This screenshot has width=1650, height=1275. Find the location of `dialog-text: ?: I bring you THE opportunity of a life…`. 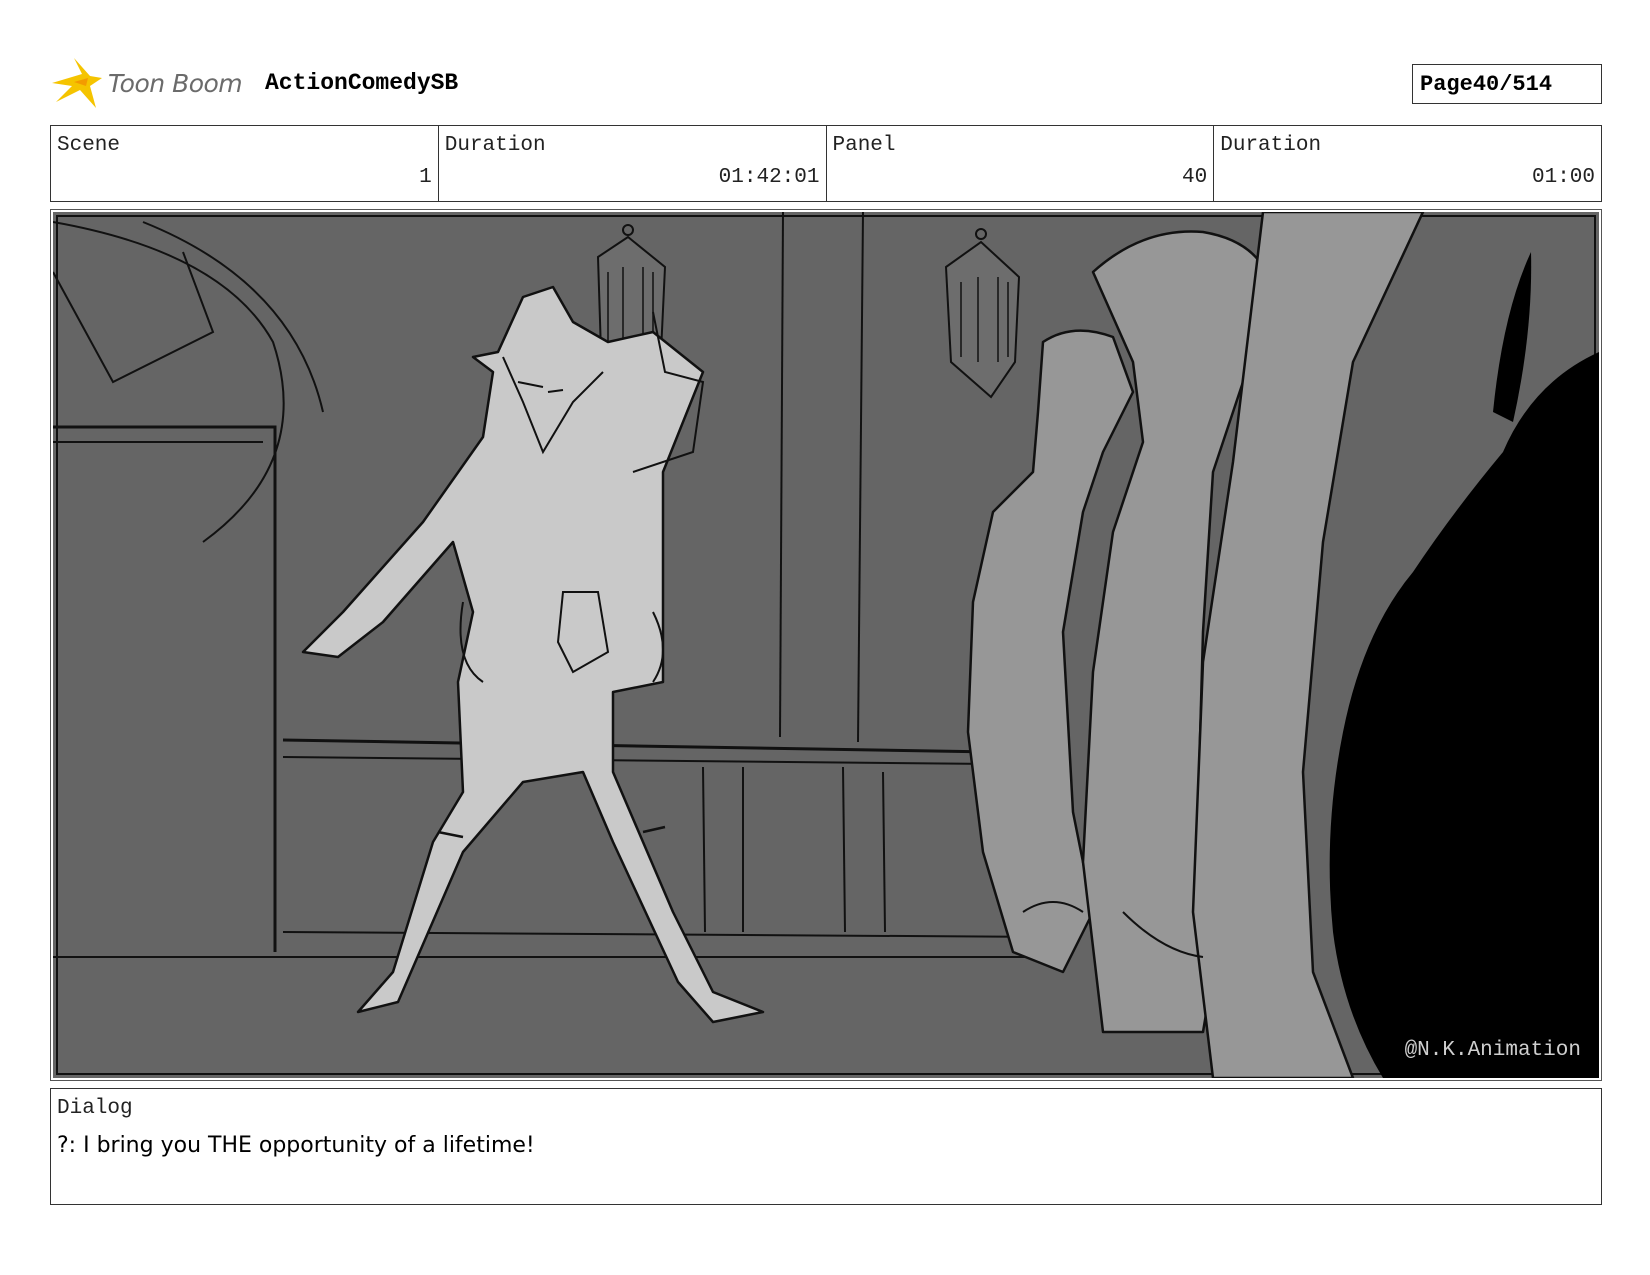

dialog-text: ?: I bring you THE opportunity of a life… is located at coordinates (296, 1145).